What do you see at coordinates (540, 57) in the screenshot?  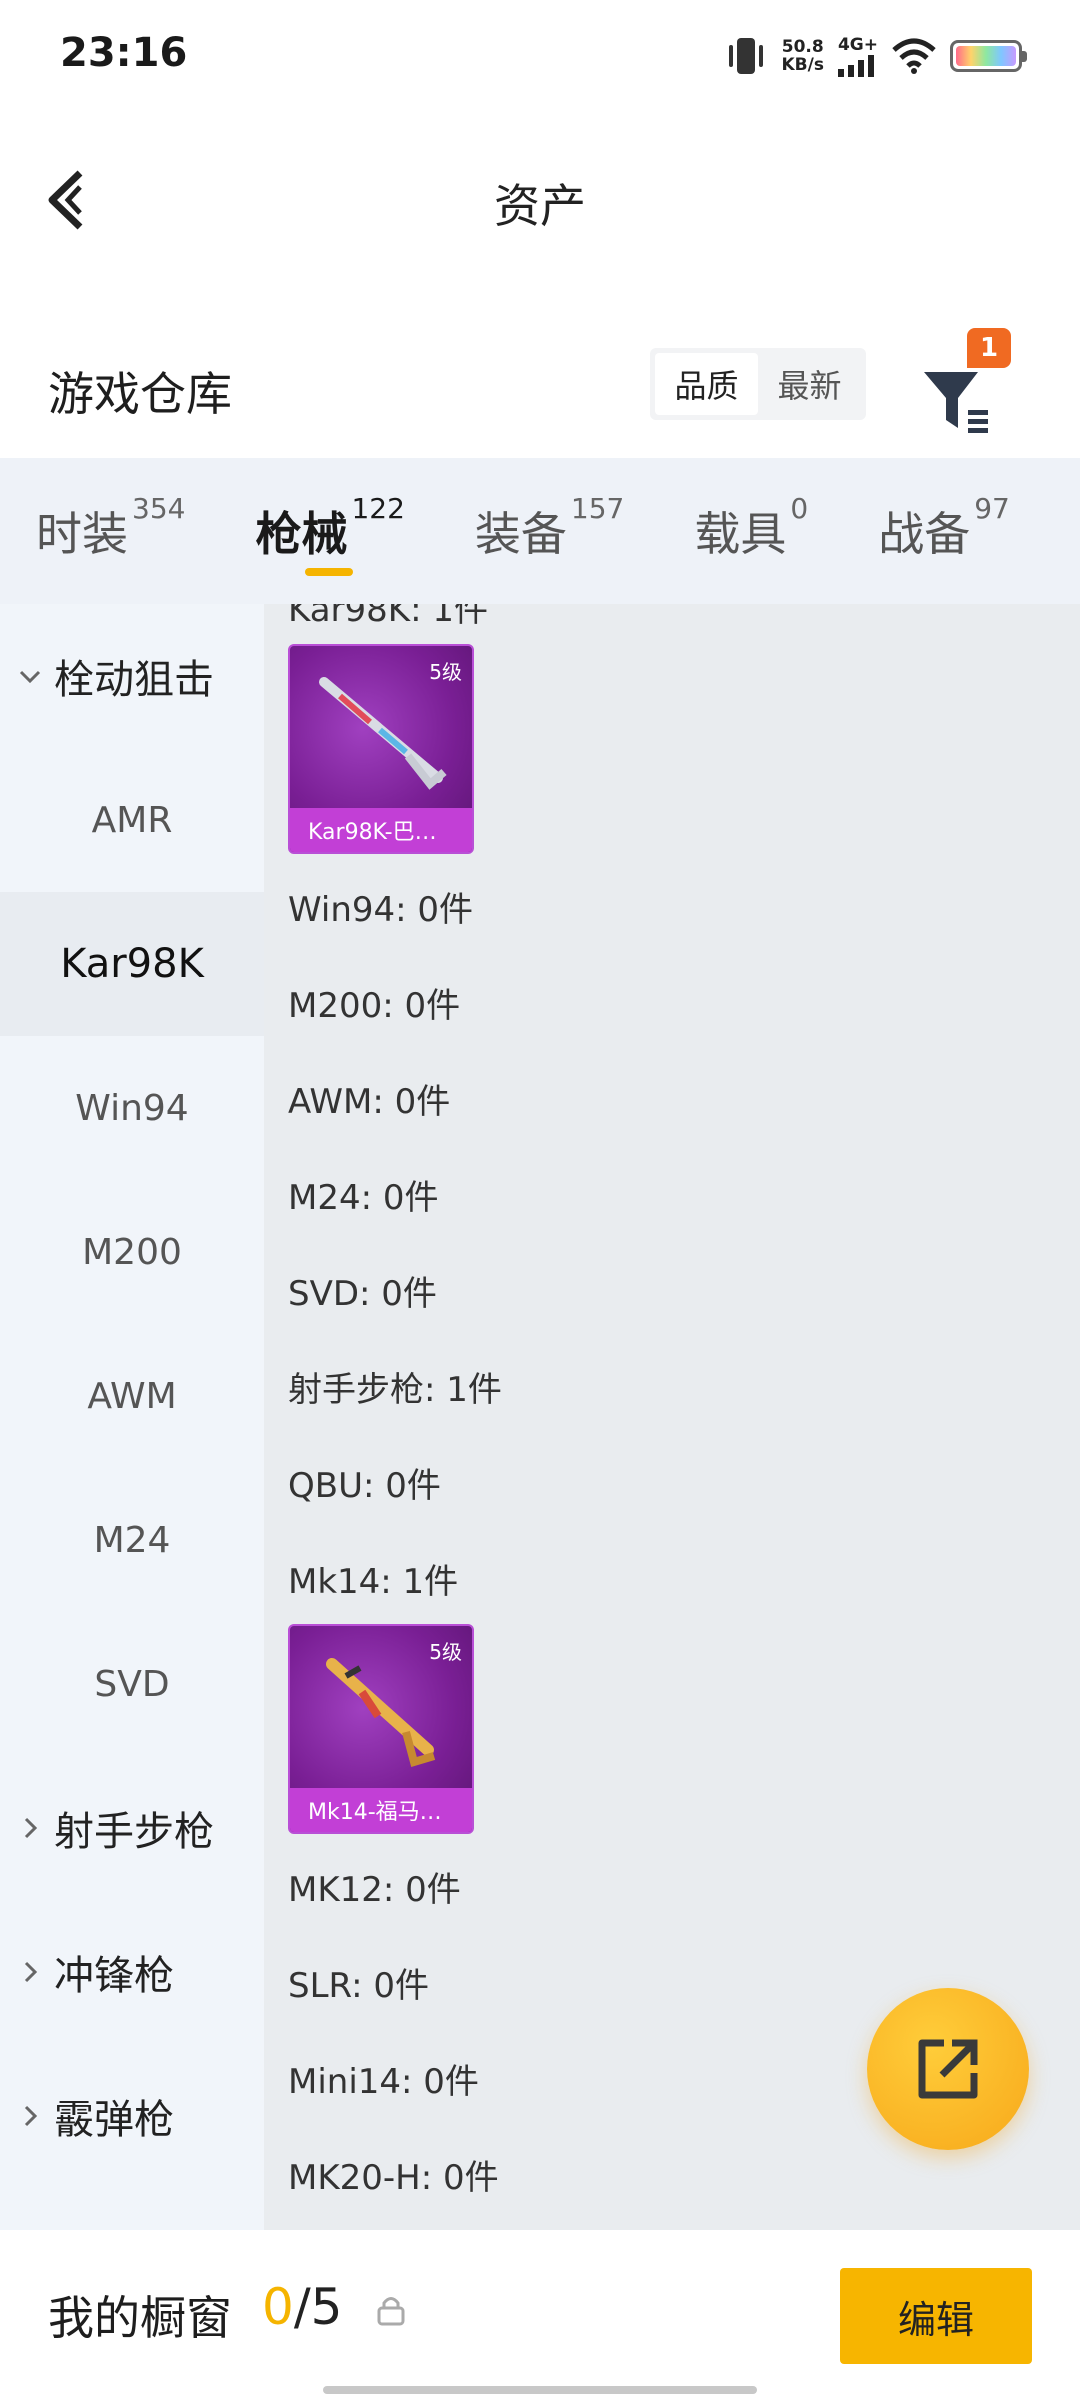 I see `status-bar: 23:16 50.8 KB/s 4G+` at bounding box center [540, 57].